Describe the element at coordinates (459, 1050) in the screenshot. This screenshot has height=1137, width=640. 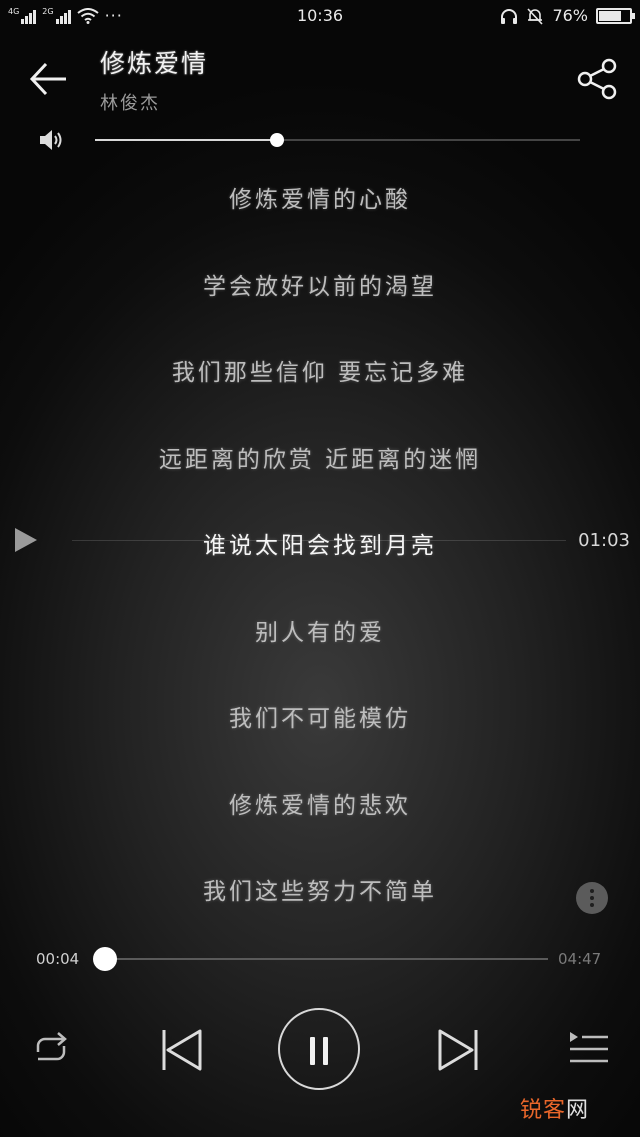
I see `skip-next-icon` at that location.